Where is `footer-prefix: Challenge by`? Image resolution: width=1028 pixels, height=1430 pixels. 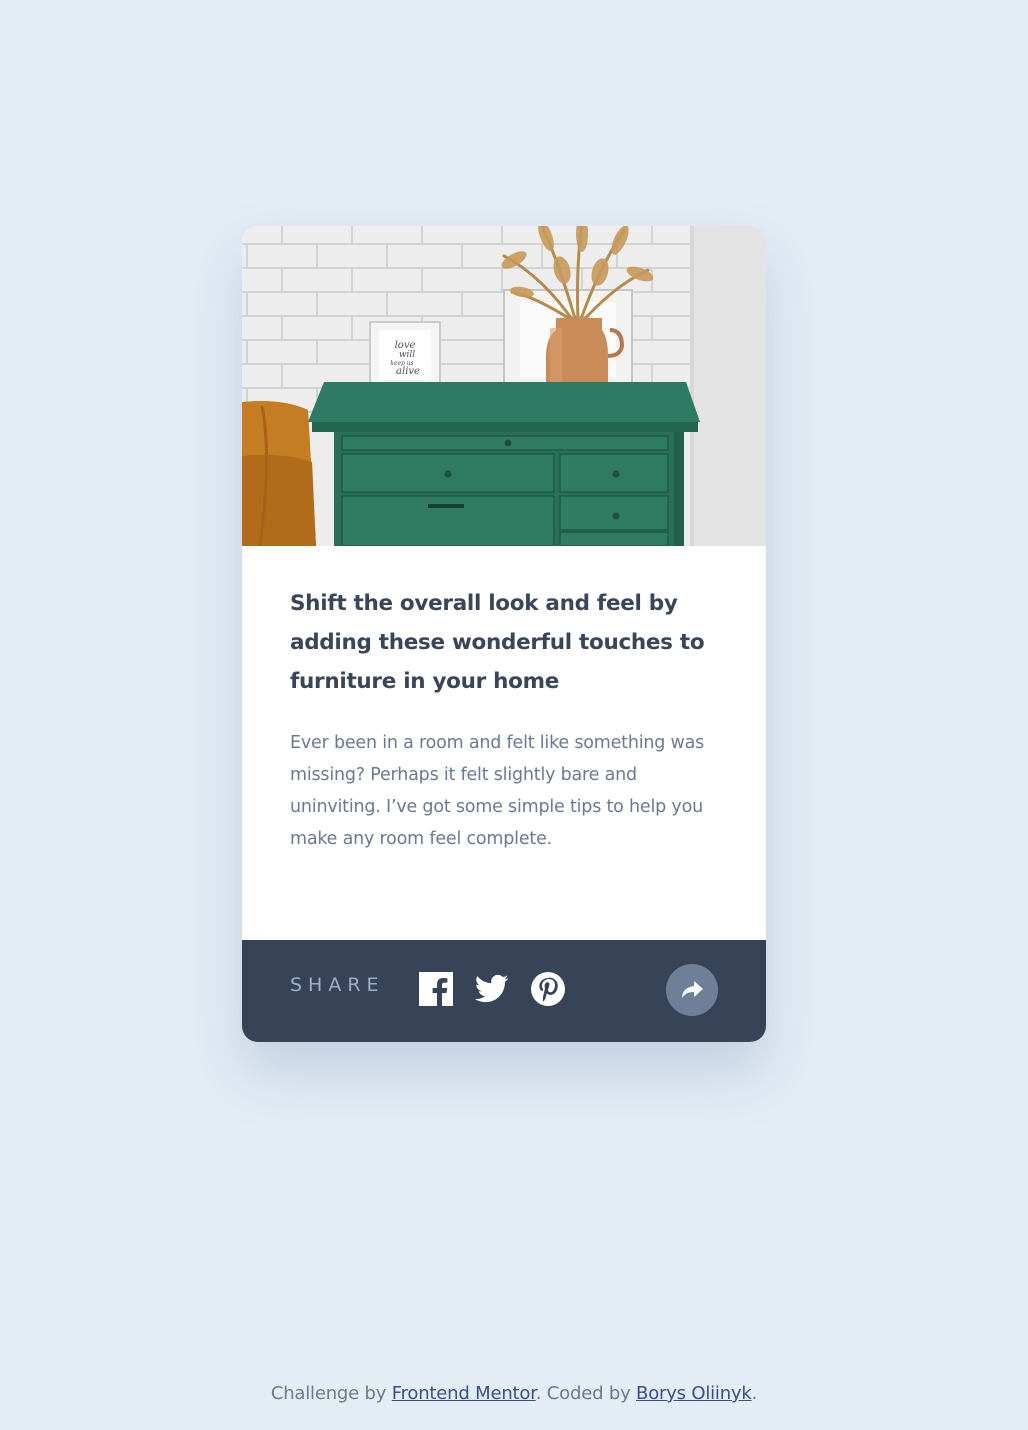 footer-prefix: Challenge by is located at coordinates (331, 1393).